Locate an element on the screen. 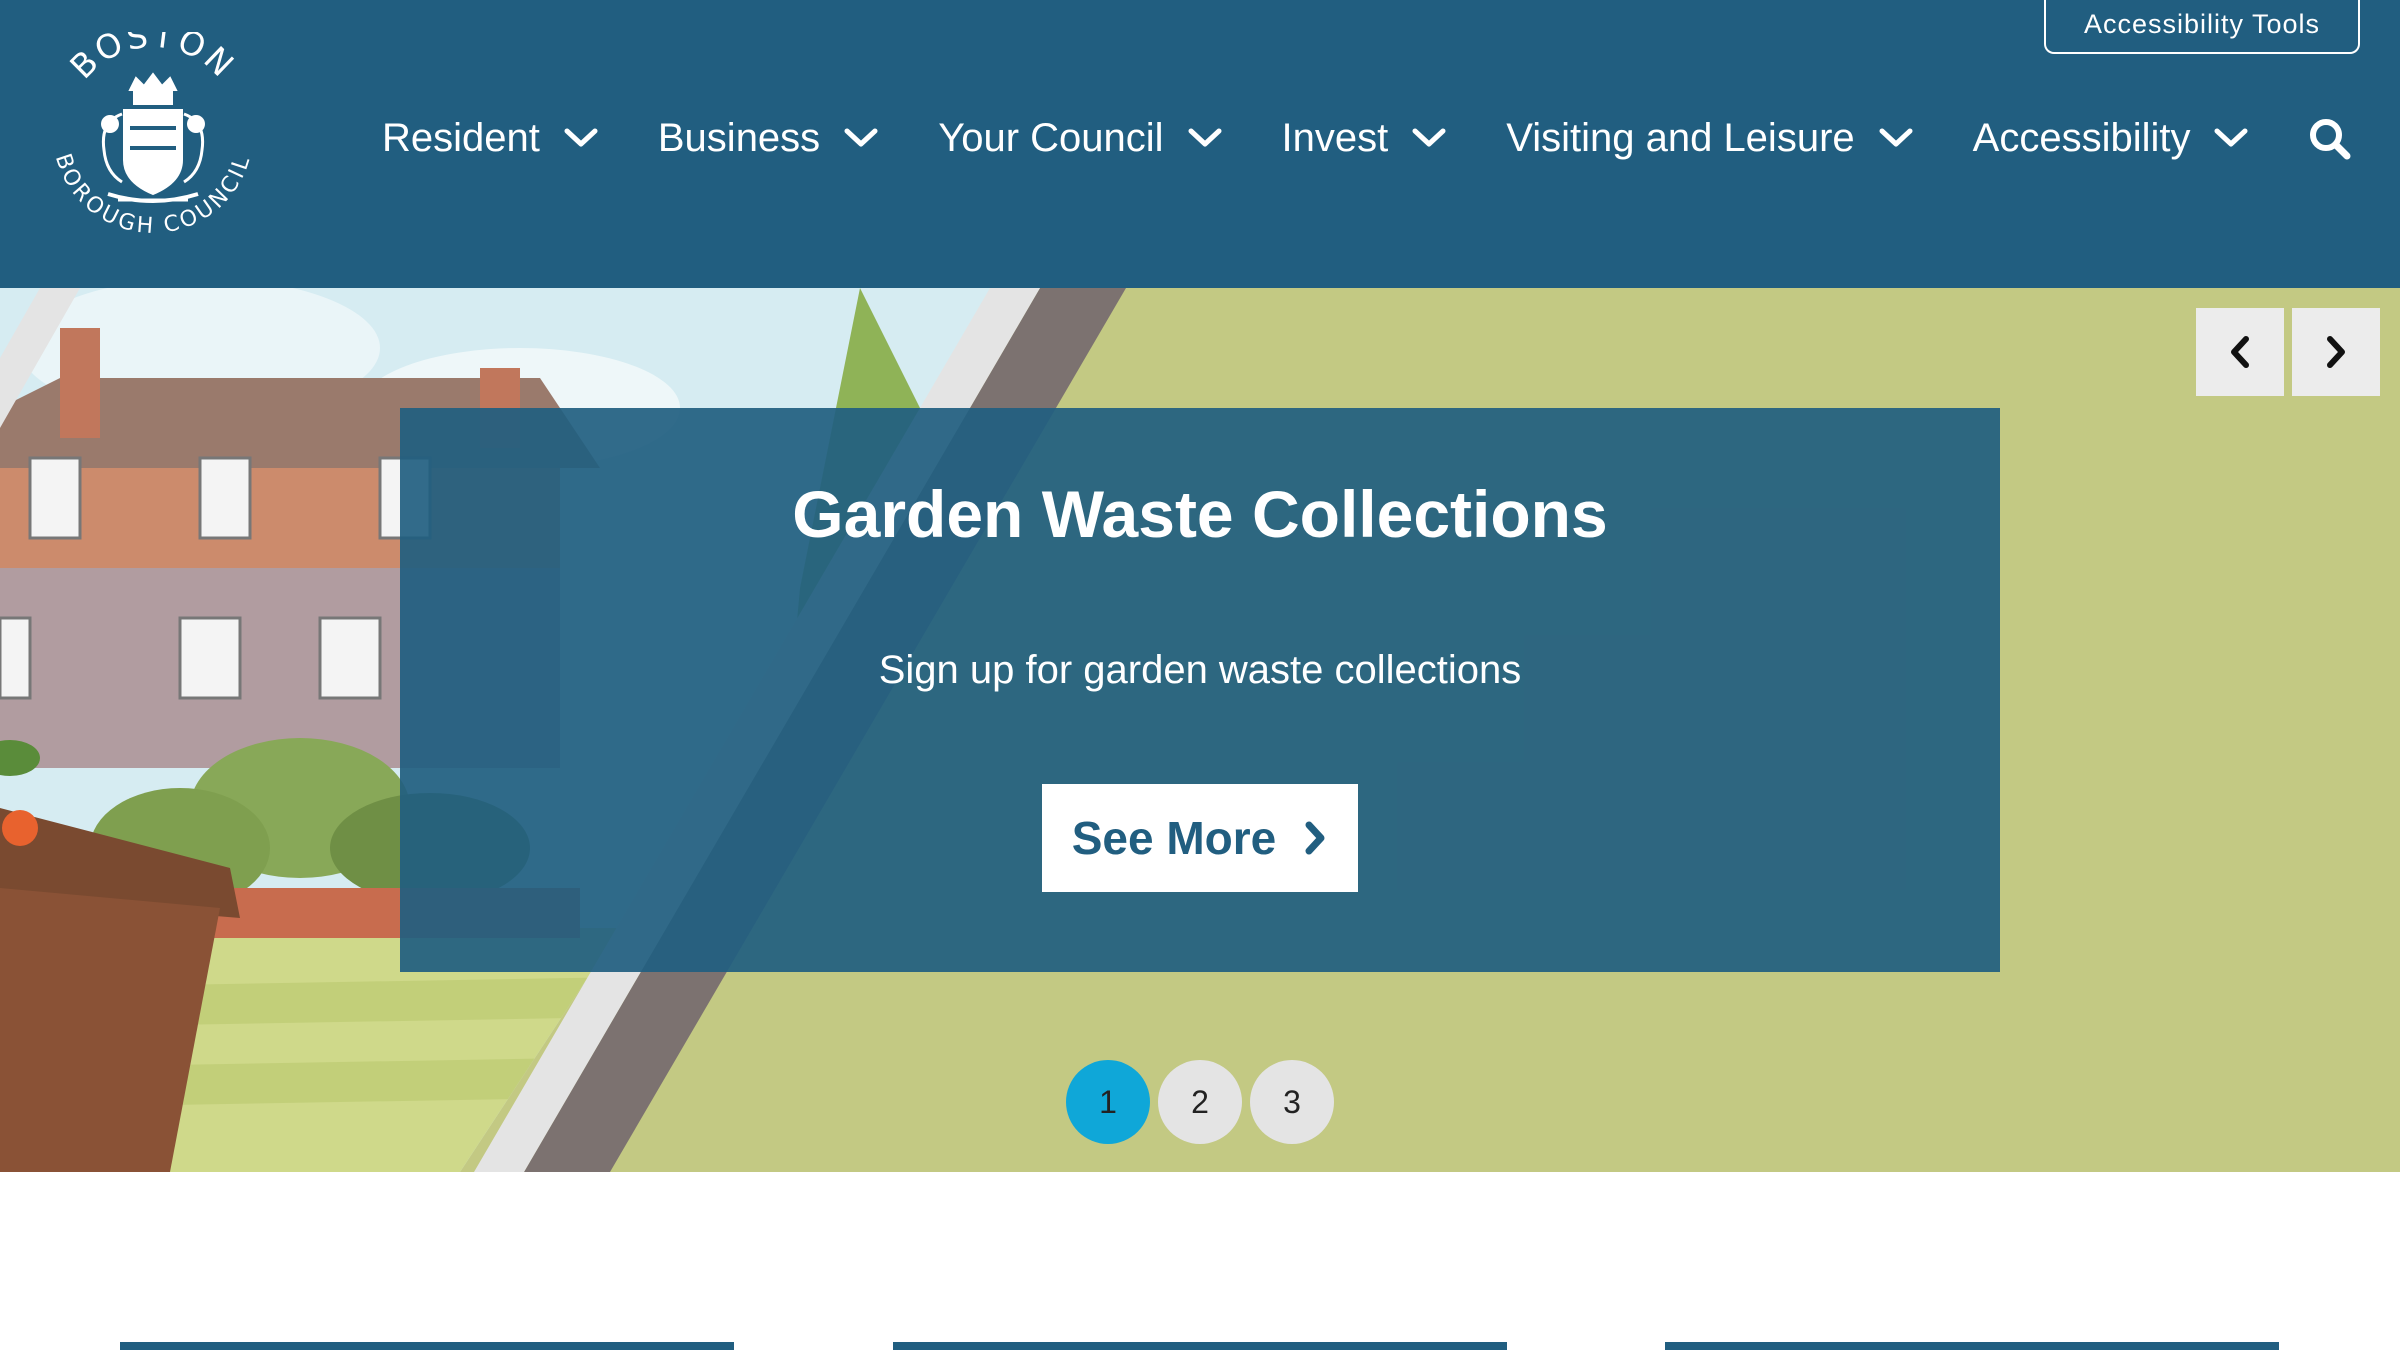  see-more-button: See More is located at coordinates (1200, 838).